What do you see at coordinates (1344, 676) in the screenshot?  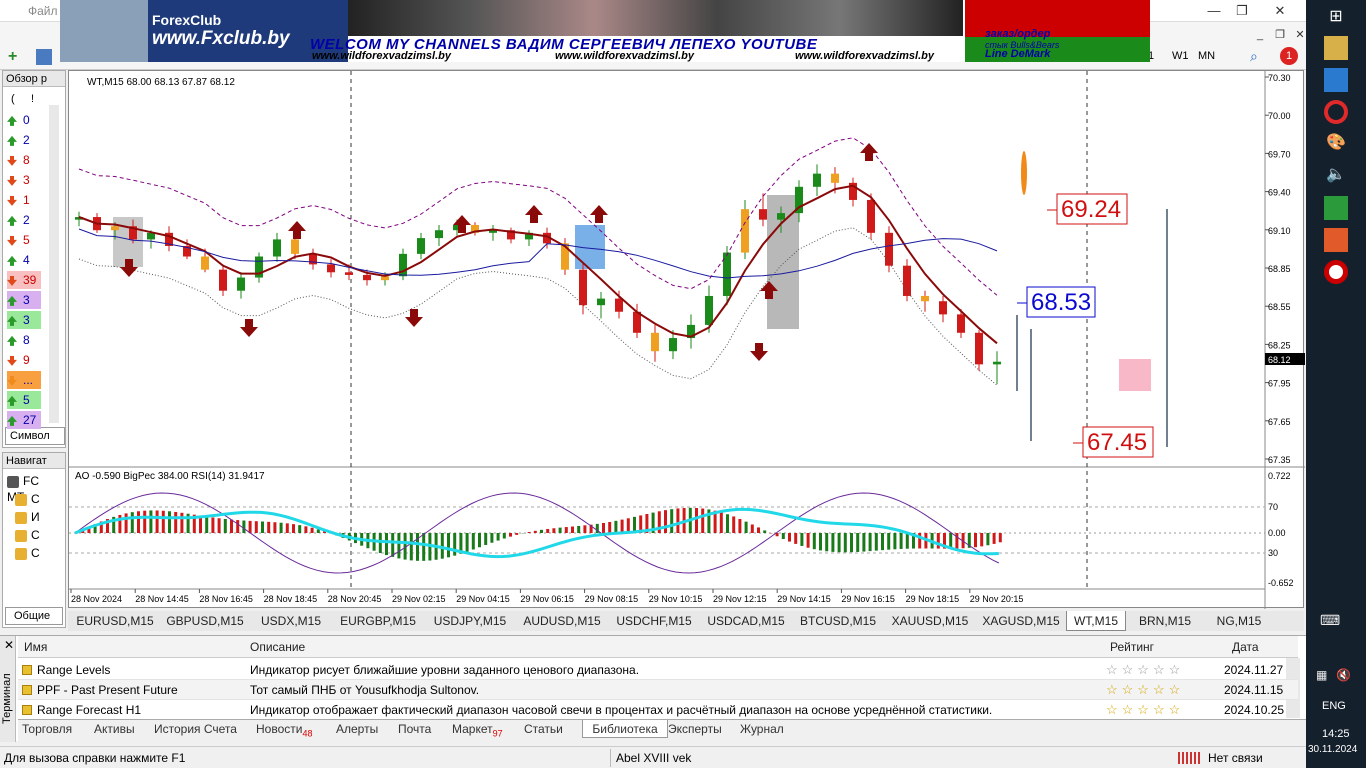 I see `speaker-icon: 🔇` at bounding box center [1344, 676].